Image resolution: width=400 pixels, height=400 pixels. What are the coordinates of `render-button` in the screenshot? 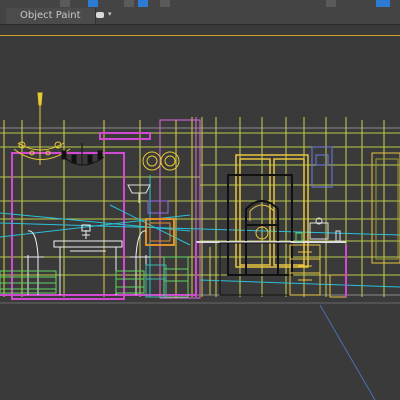 It's located at (383, 3).